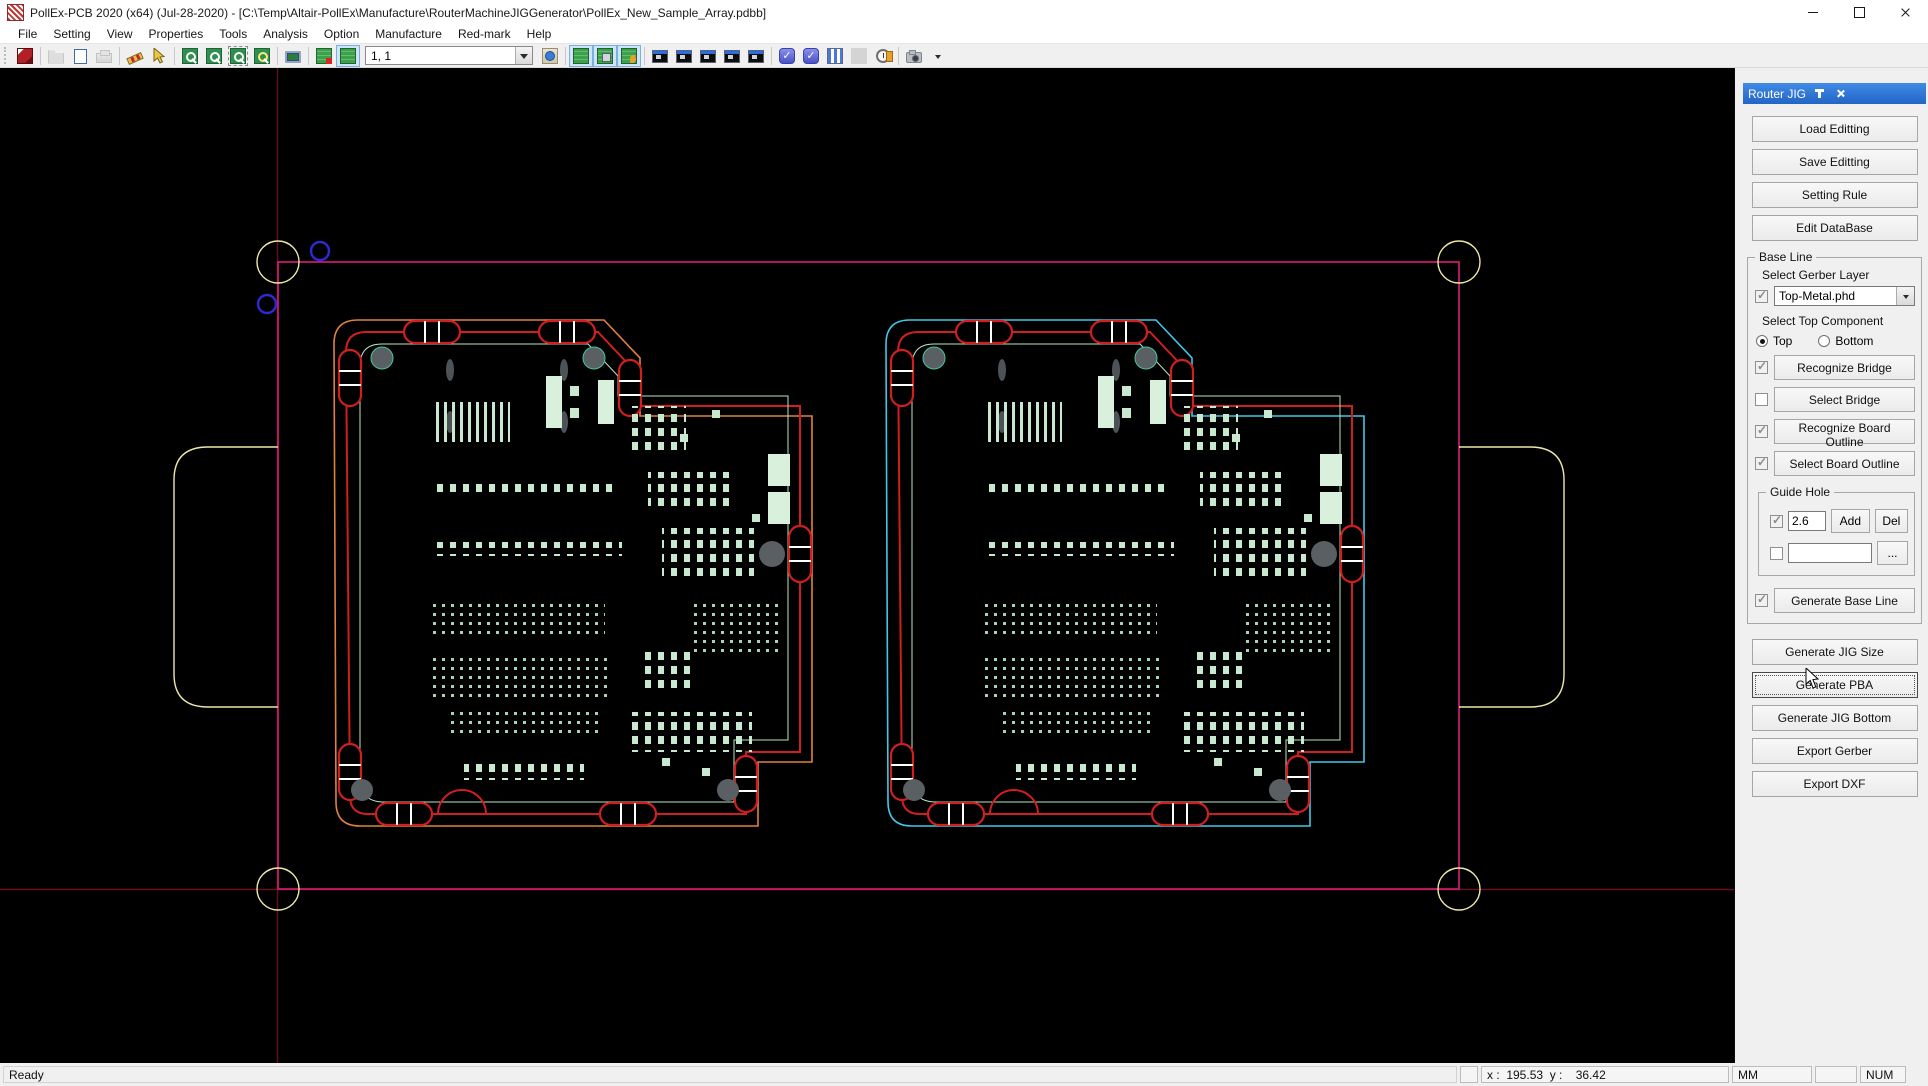 Image resolution: width=1928 pixels, height=1086 pixels. I want to click on zoom-fit-icon, so click(262, 56).